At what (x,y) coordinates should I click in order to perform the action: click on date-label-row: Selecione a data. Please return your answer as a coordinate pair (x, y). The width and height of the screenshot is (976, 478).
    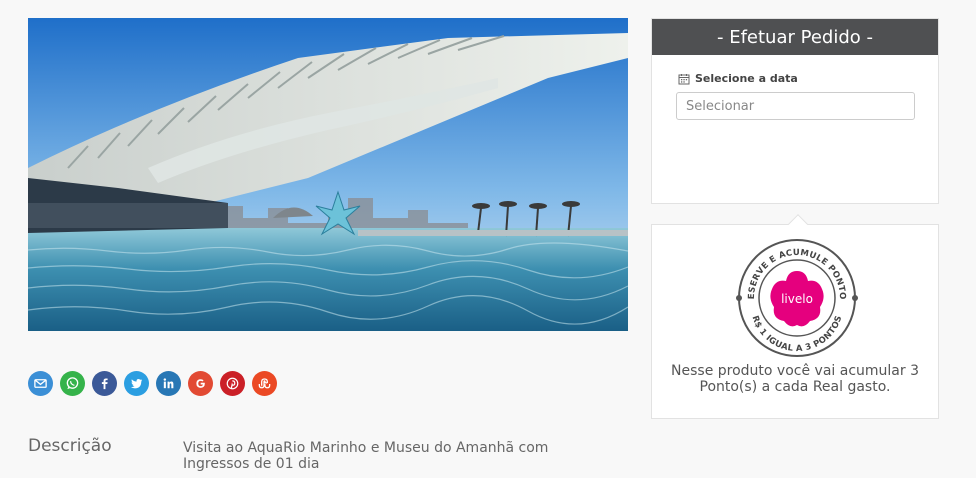
    Looking at the image, I should click on (738, 78).